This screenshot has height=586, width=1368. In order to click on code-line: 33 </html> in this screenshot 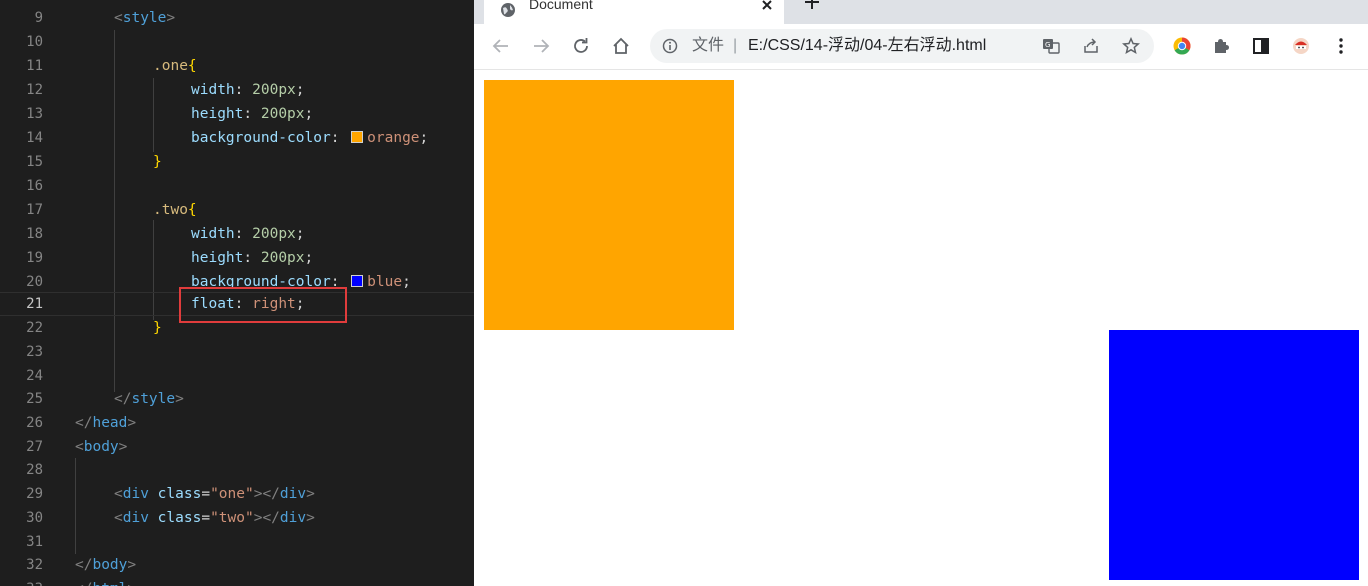, I will do `click(237, 581)`.